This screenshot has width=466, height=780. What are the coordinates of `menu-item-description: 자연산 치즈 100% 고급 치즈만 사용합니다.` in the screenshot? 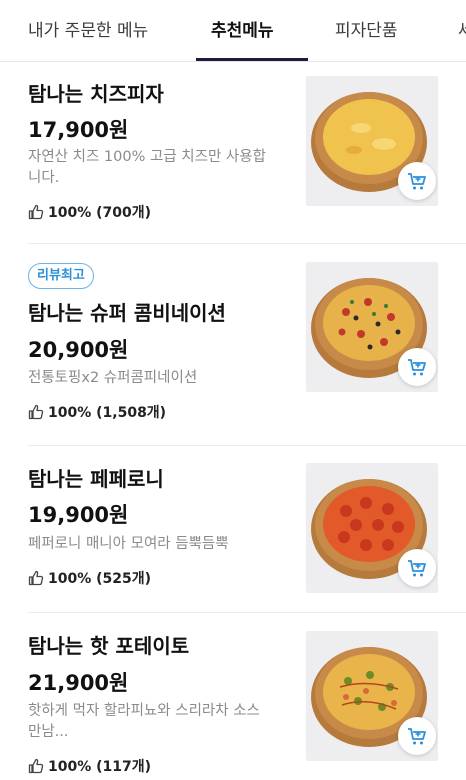 It's located at (147, 167).